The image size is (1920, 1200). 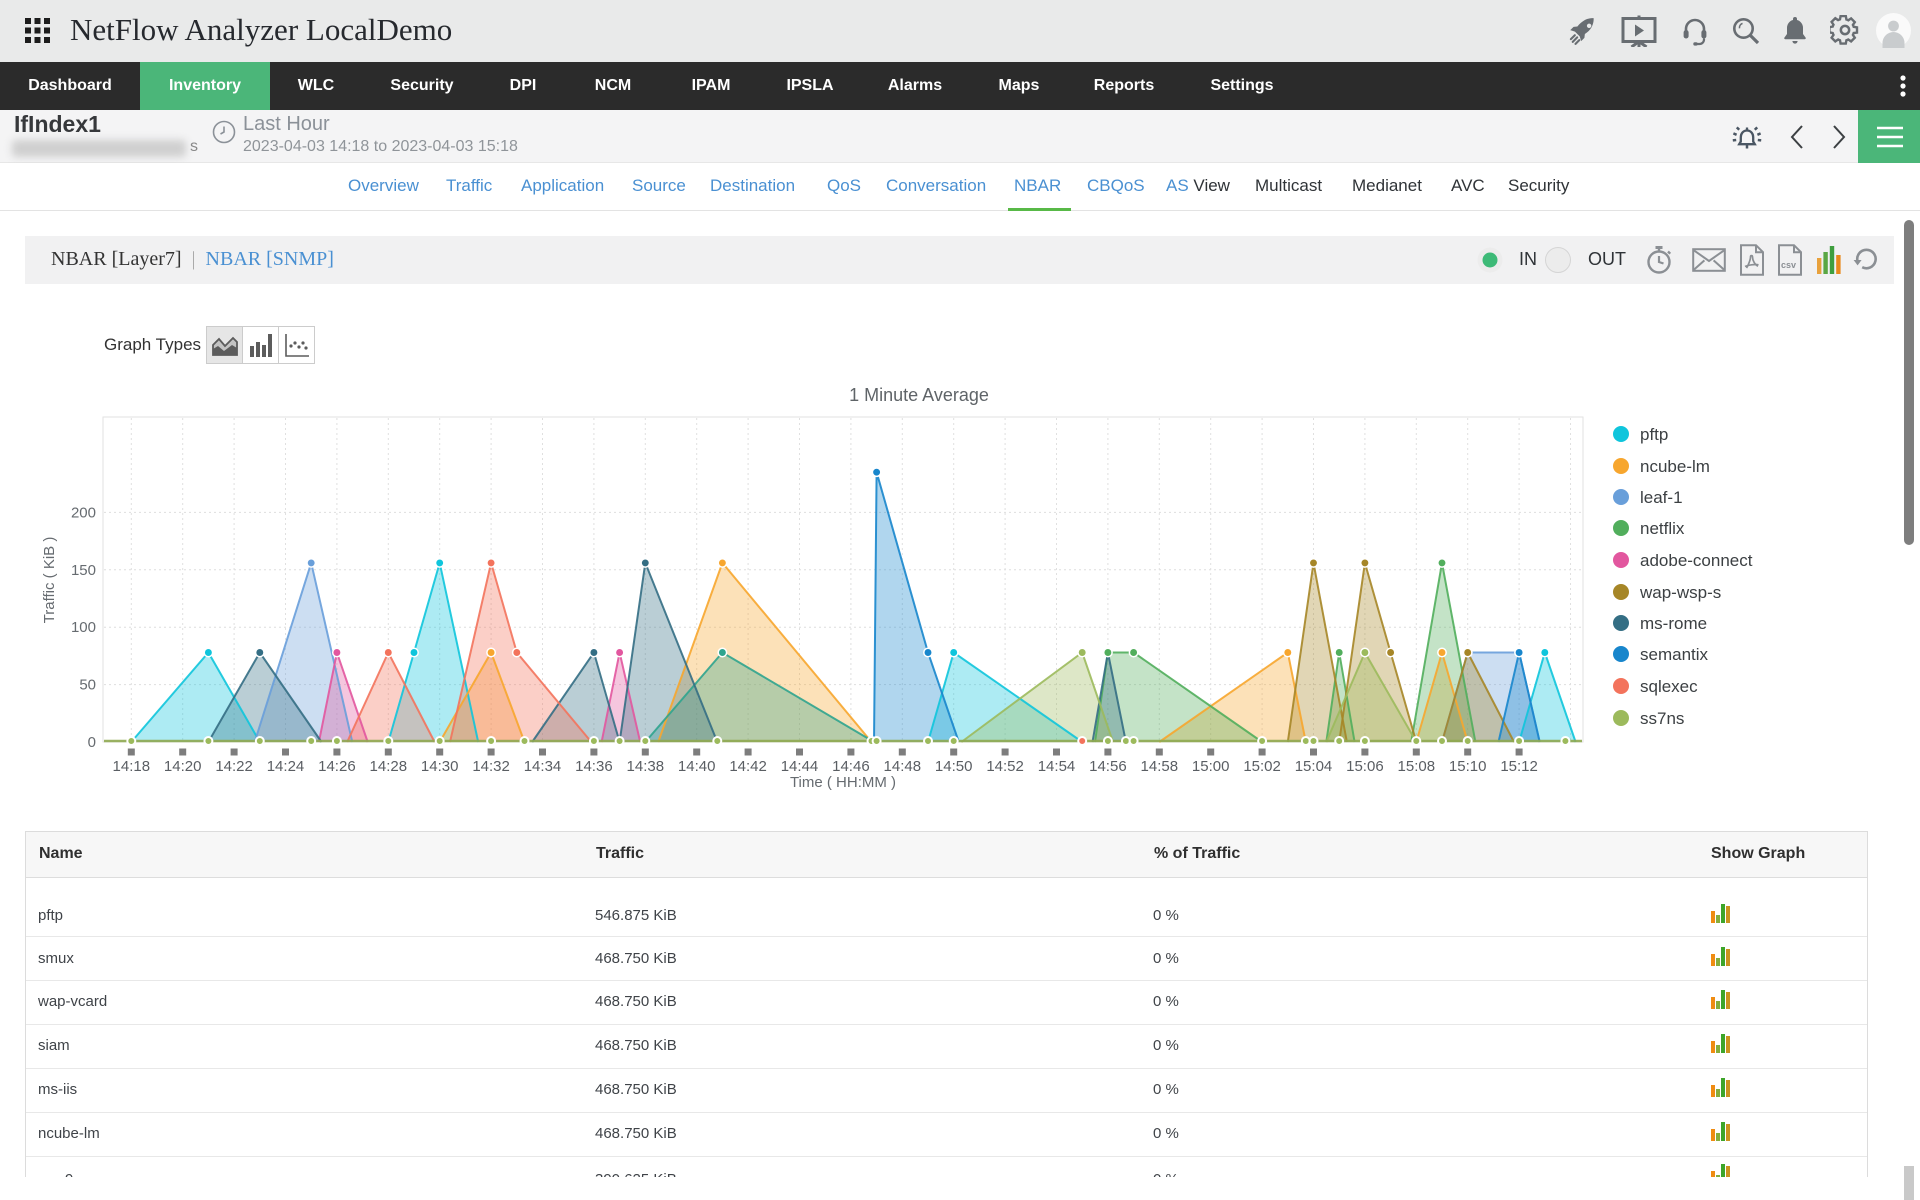 I want to click on svg-text: 14:50, so click(x=954, y=766).